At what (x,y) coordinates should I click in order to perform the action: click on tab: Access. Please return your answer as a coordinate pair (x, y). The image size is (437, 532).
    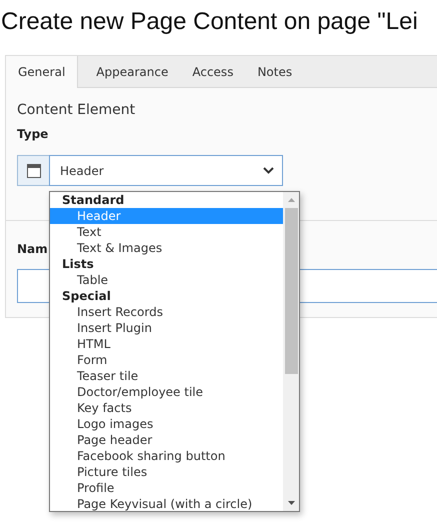
    Looking at the image, I should click on (213, 71).